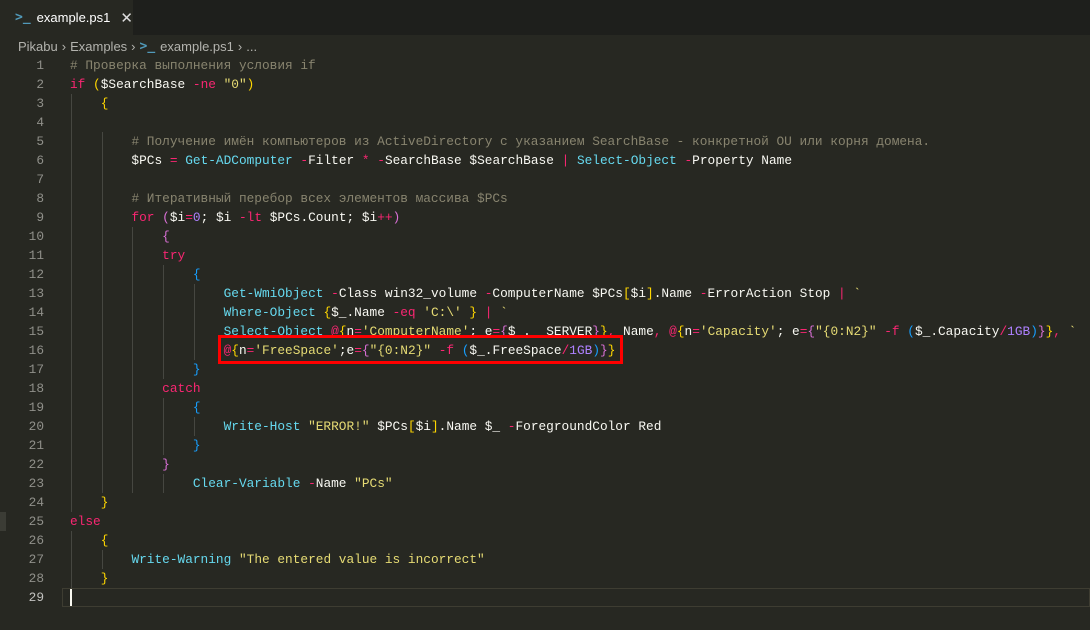  What do you see at coordinates (545, 445) in the screenshot?
I see `code-line: 21 }` at bounding box center [545, 445].